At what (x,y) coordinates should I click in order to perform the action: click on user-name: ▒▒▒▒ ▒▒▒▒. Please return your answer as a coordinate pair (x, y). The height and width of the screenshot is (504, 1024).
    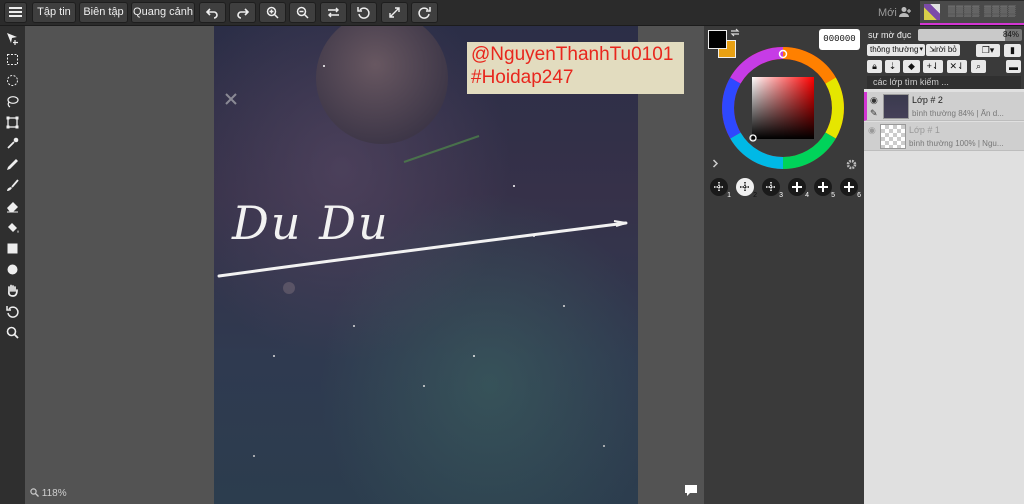
    Looking at the image, I should click on (982, 11).